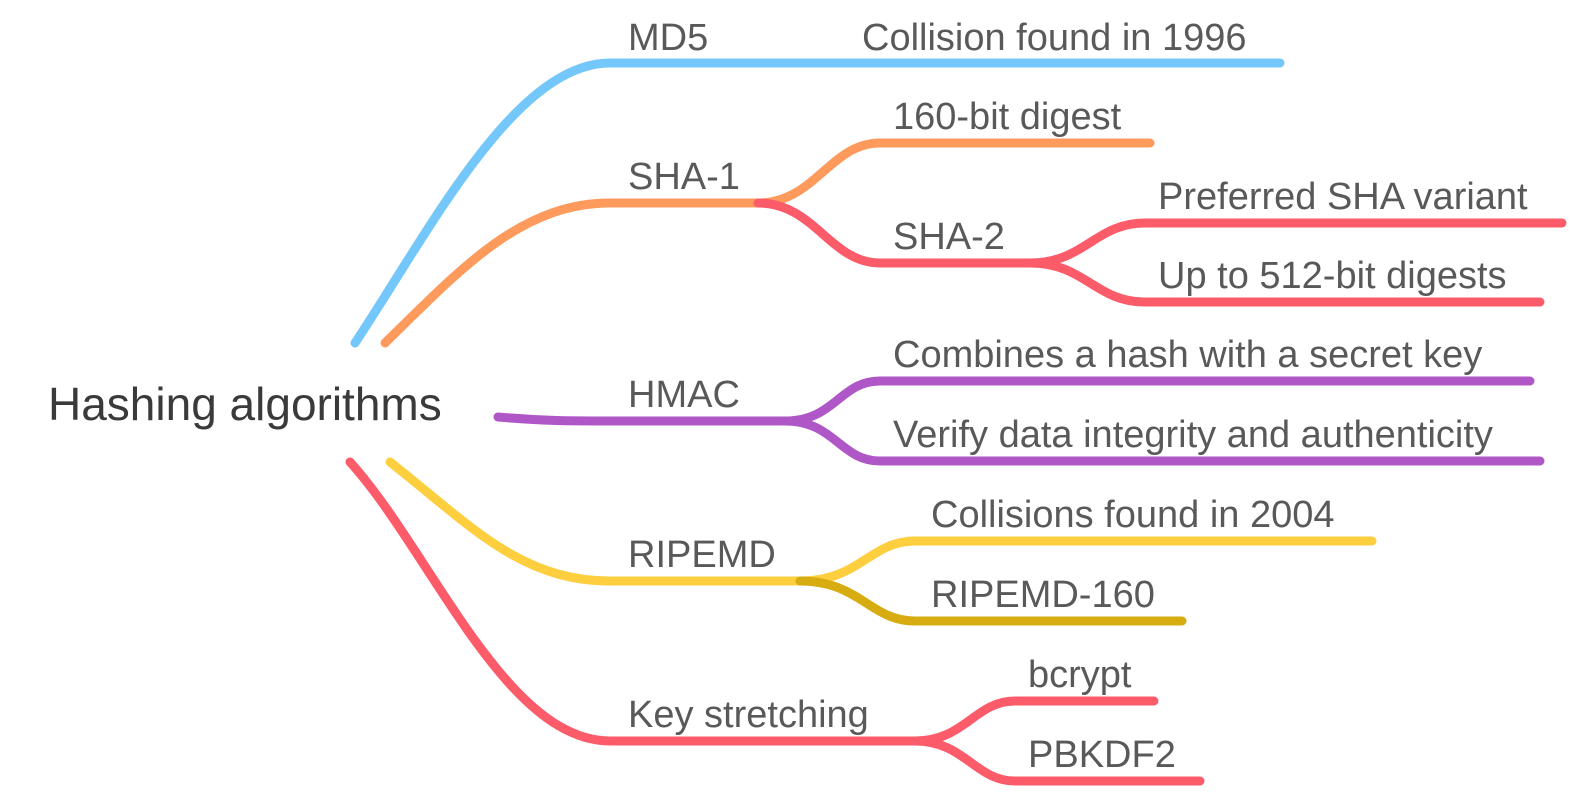  I want to click on node-md5: MD5, so click(668, 38).